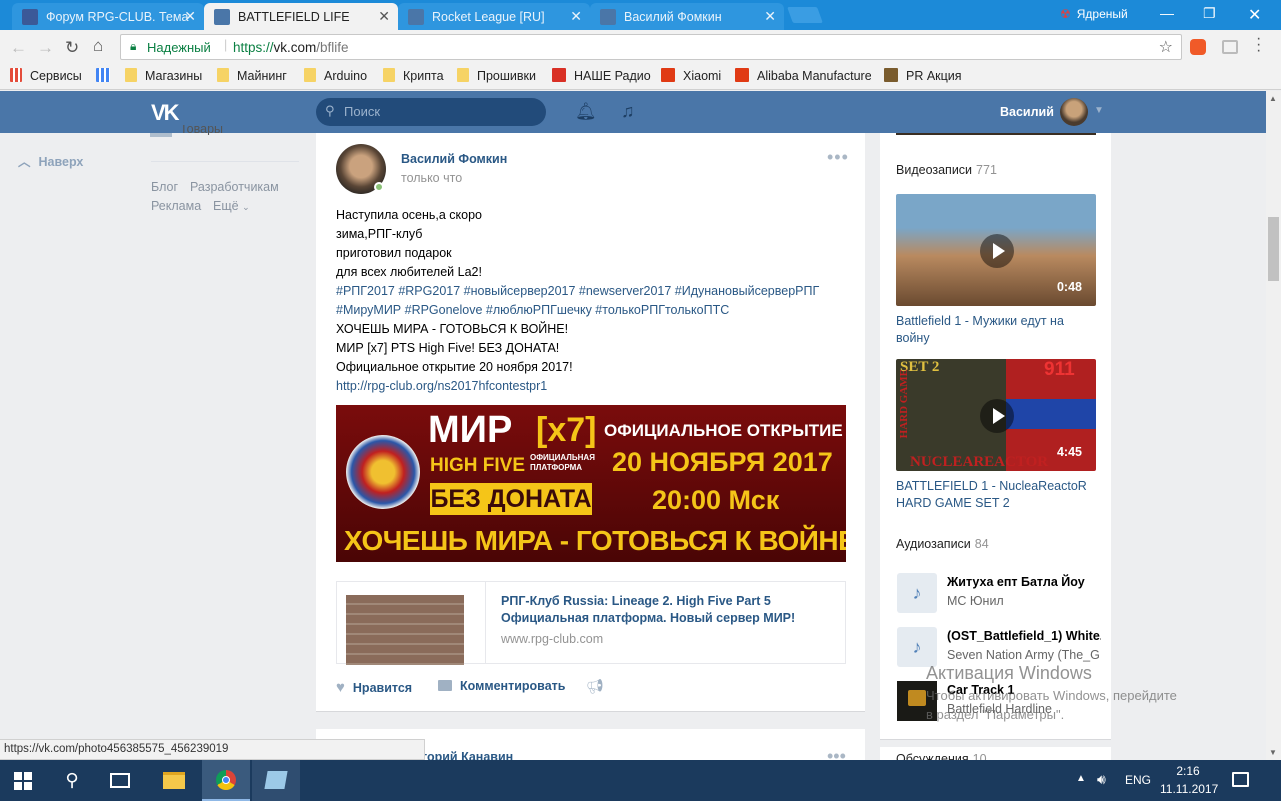 The image size is (1281, 801). What do you see at coordinates (975, 601) in the screenshot?
I see `track-artist: MC Юнил` at bounding box center [975, 601].